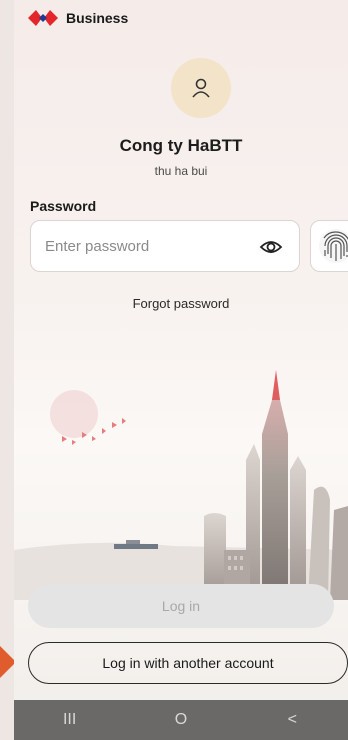 The height and width of the screenshot is (740, 348). What do you see at coordinates (271, 247) in the screenshot?
I see `show-password-icon` at bounding box center [271, 247].